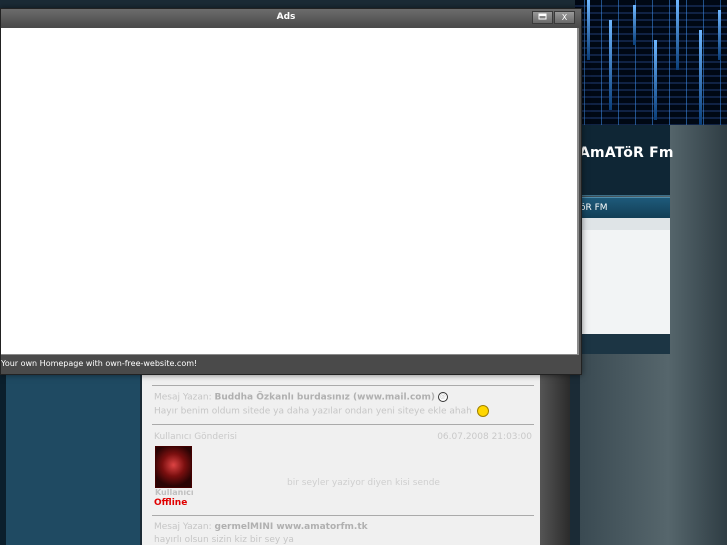 This screenshot has width=727, height=545. What do you see at coordinates (286, 17) in the screenshot?
I see `window-title: Ads` at bounding box center [286, 17].